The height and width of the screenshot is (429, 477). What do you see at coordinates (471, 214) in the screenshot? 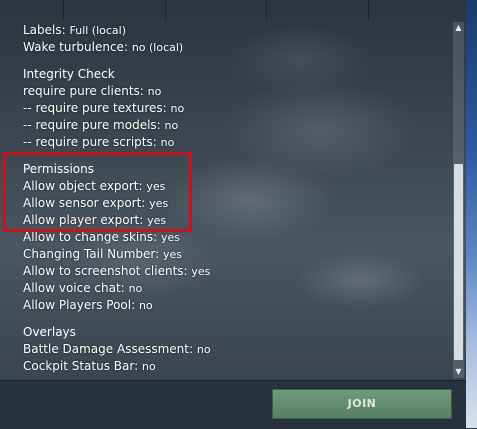
I see `background-sky-strip` at bounding box center [471, 214].